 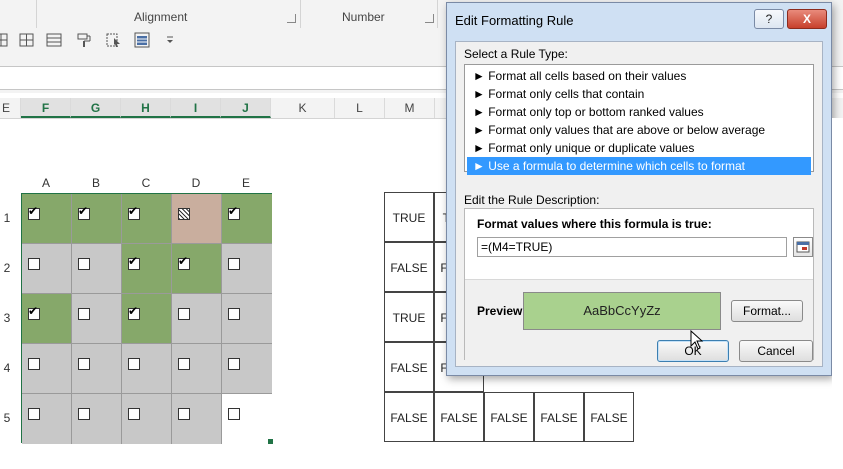 What do you see at coordinates (142, 40) in the screenshot?
I see `table-style-icon` at bounding box center [142, 40].